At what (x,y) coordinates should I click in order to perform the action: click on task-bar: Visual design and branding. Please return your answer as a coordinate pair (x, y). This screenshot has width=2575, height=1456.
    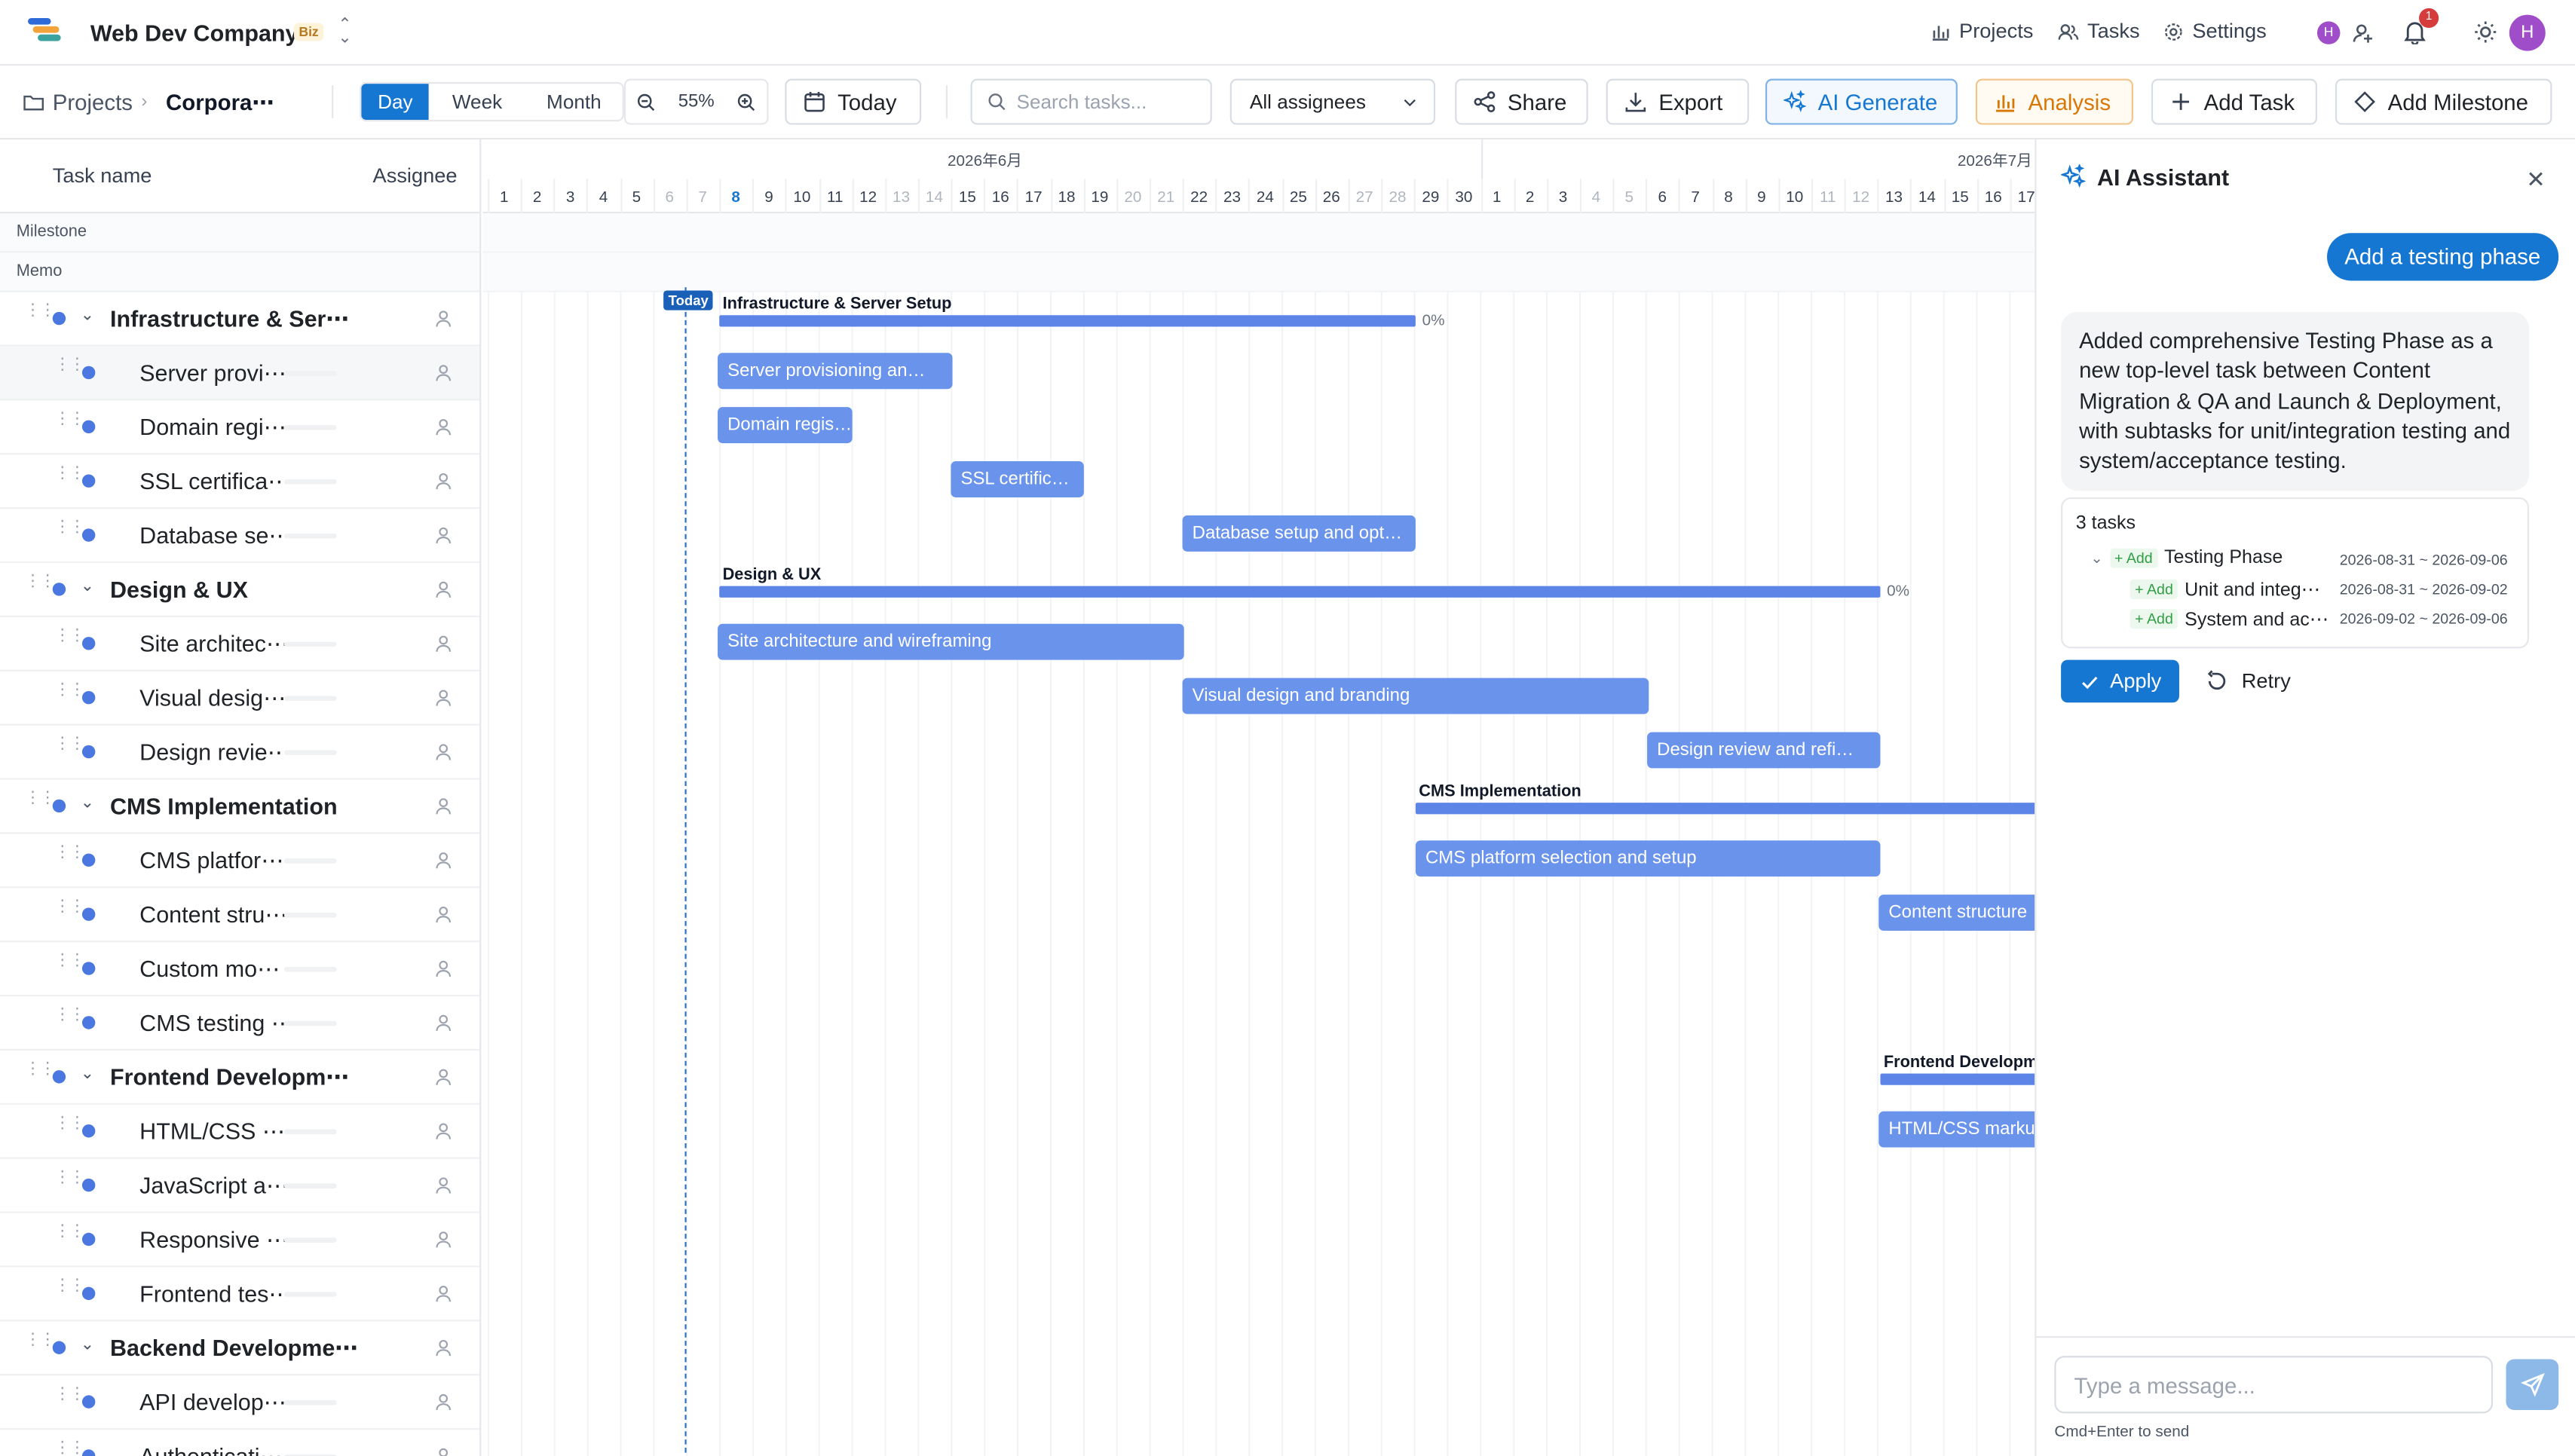
    Looking at the image, I should click on (1415, 696).